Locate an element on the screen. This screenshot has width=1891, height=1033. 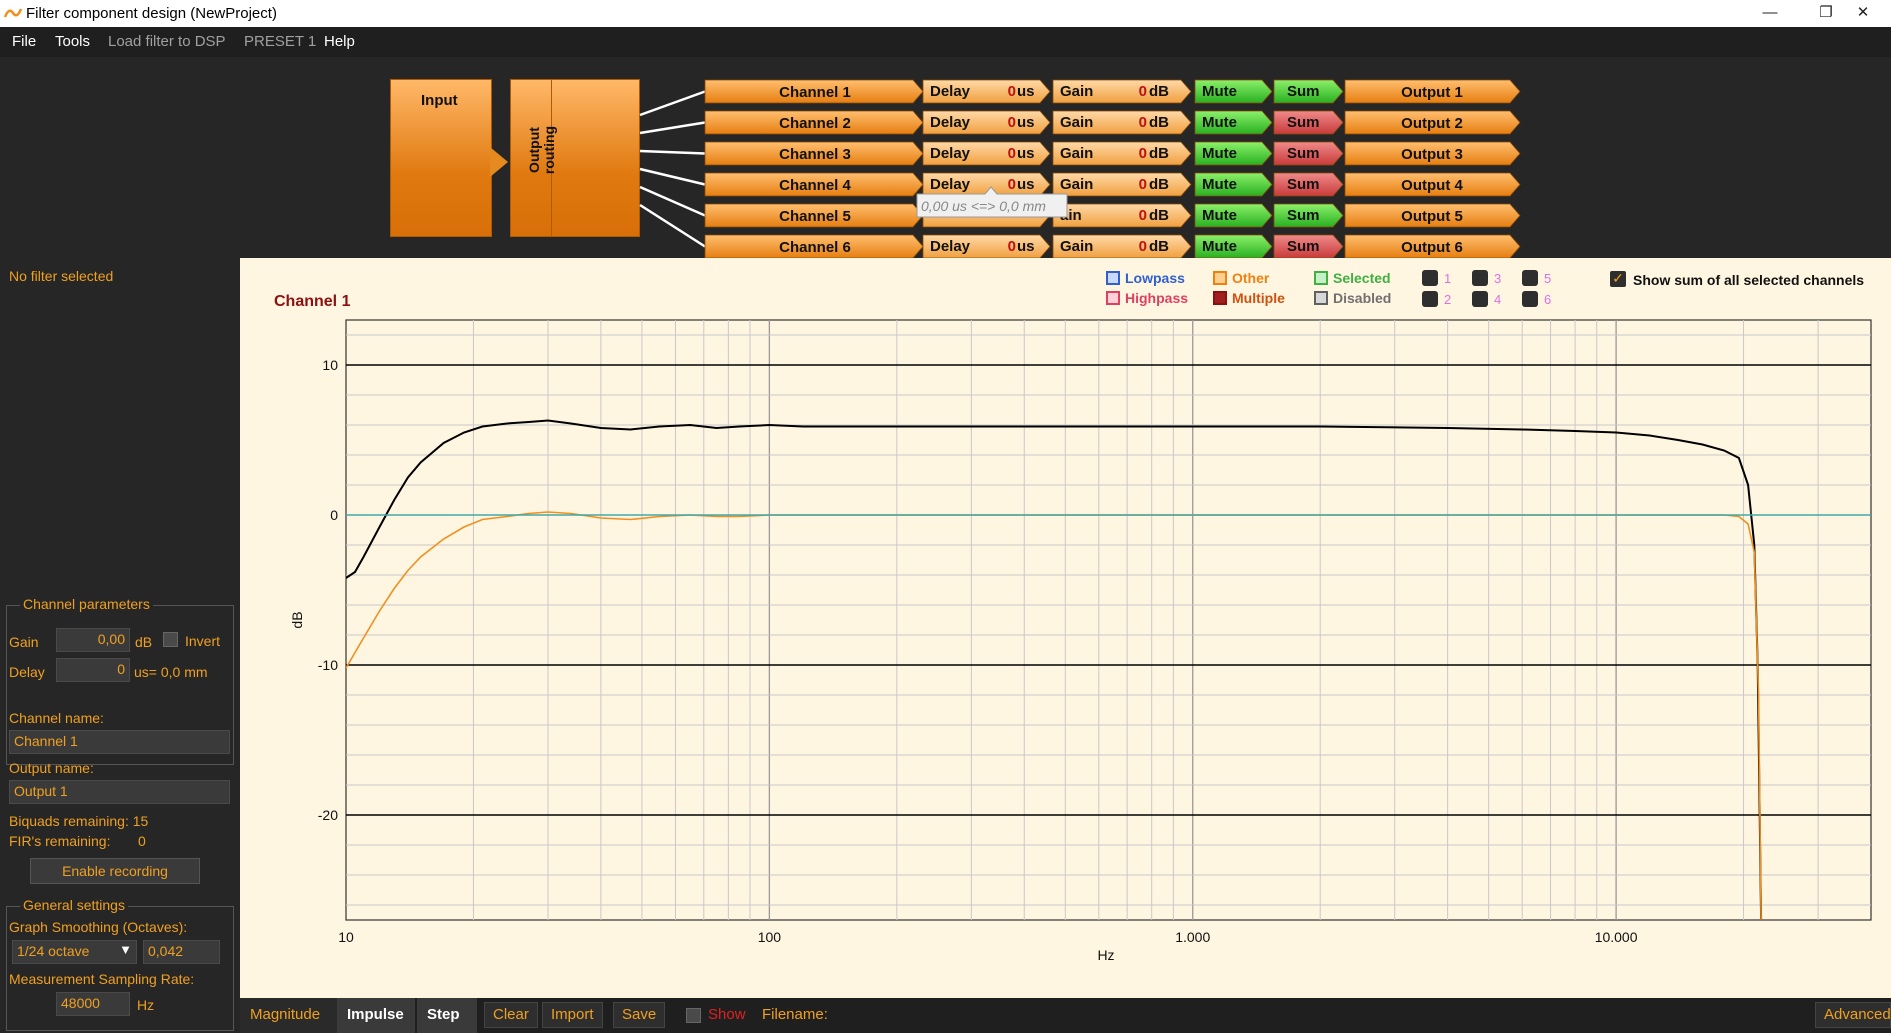
delay-3-label: Delay is located at coordinates (950, 153).